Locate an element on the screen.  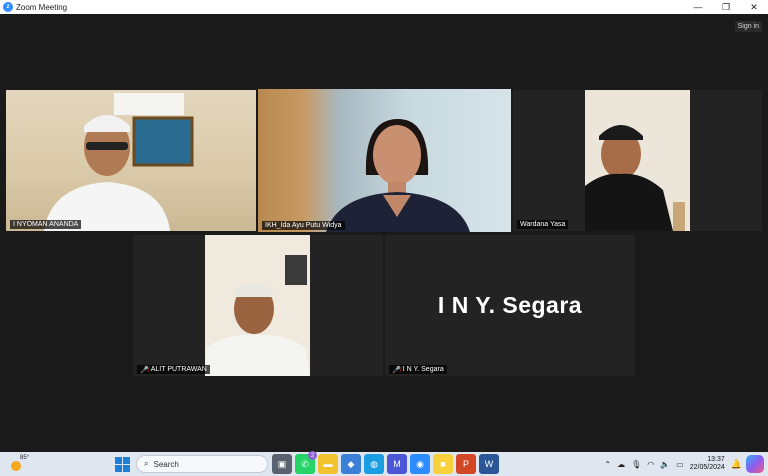
windows-start-icon is located at coordinates (122, 464).